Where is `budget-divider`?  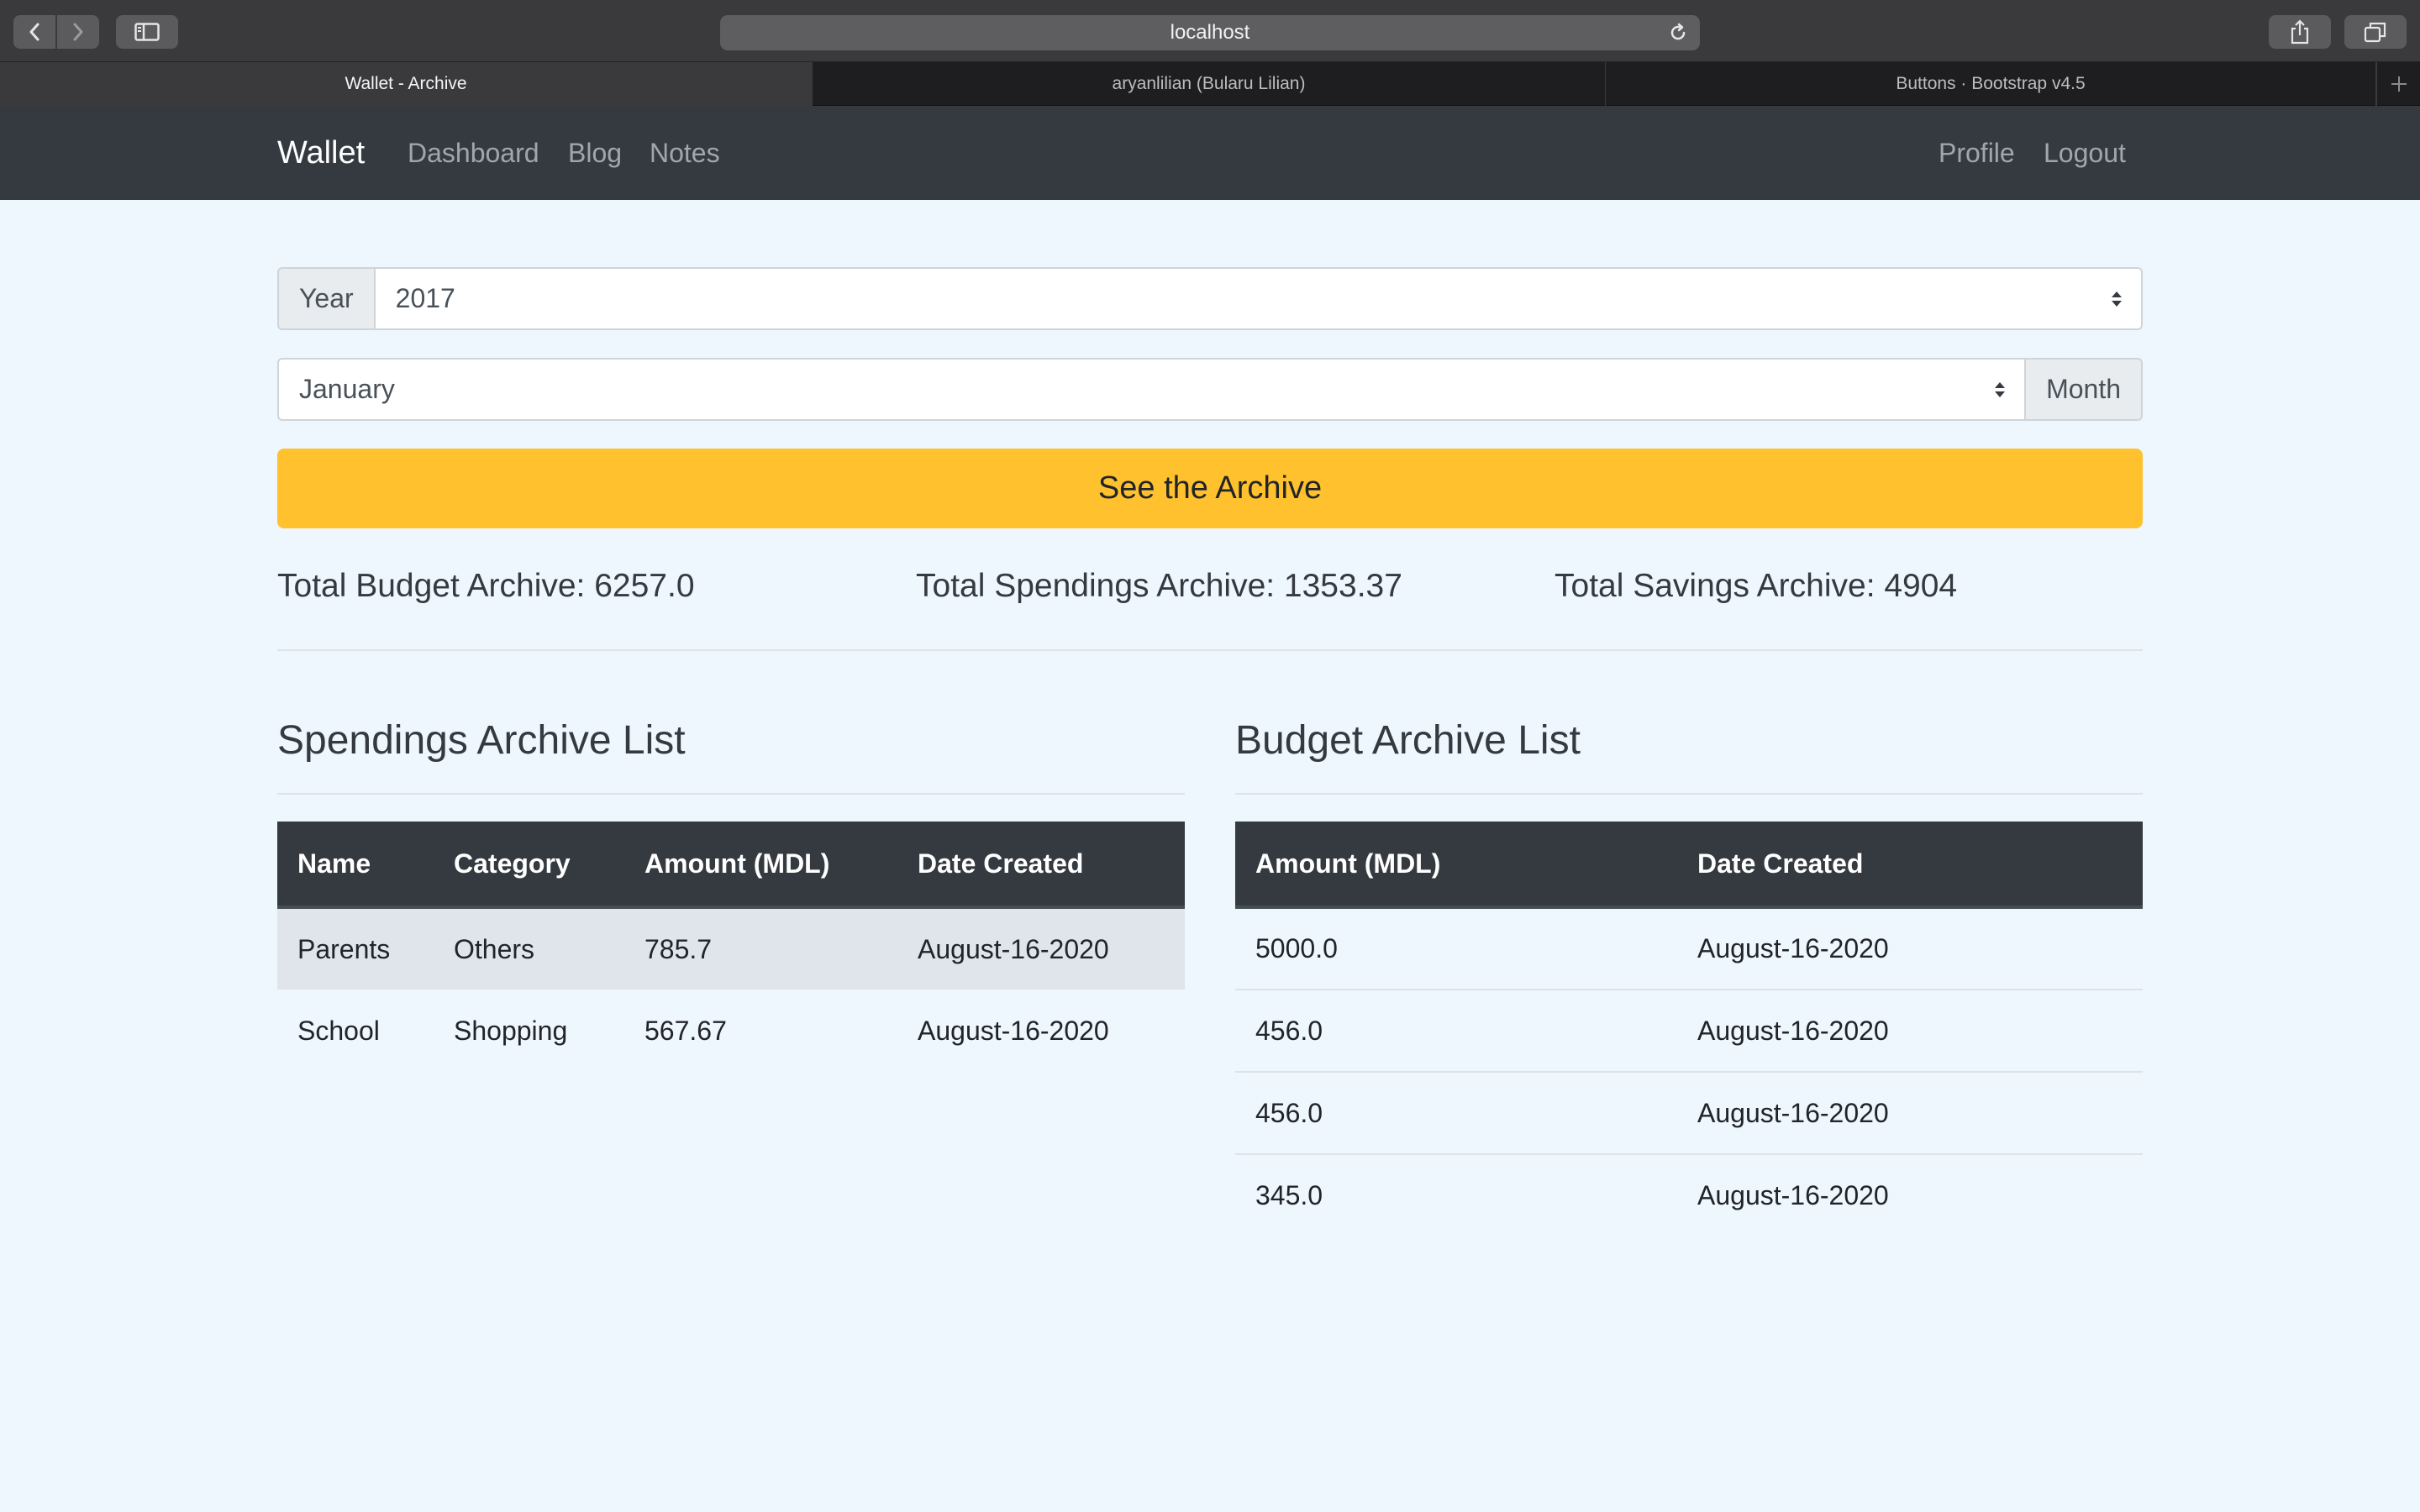 budget-divider is located at coordinates (1689, 794).